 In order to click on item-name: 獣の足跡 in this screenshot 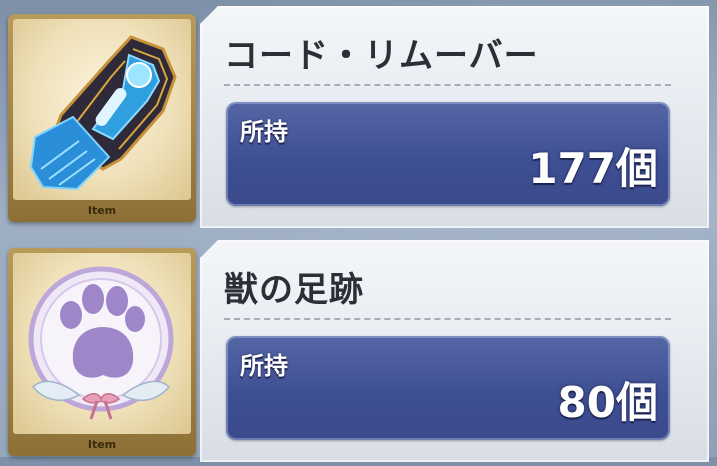, I will do `click(294, 290)`.